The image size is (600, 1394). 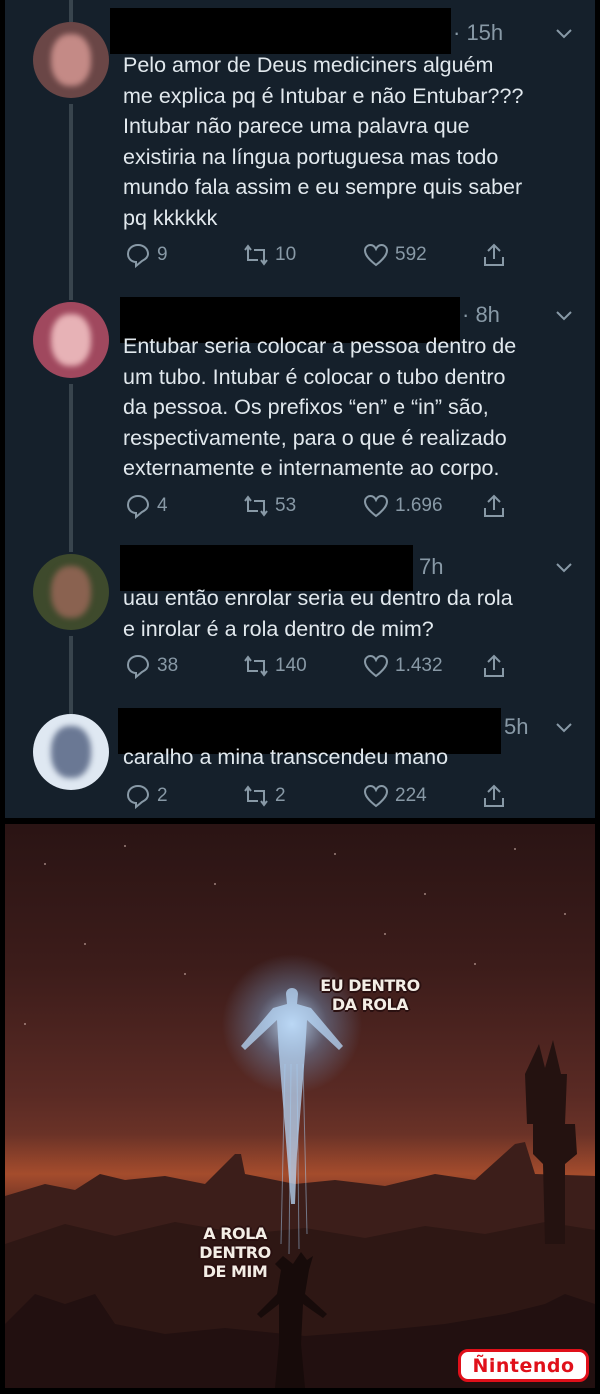 What do you see at coordinates (286, 254) in the screenshot?
I see `retweet-count: 10` at bounding box center [286, 254].